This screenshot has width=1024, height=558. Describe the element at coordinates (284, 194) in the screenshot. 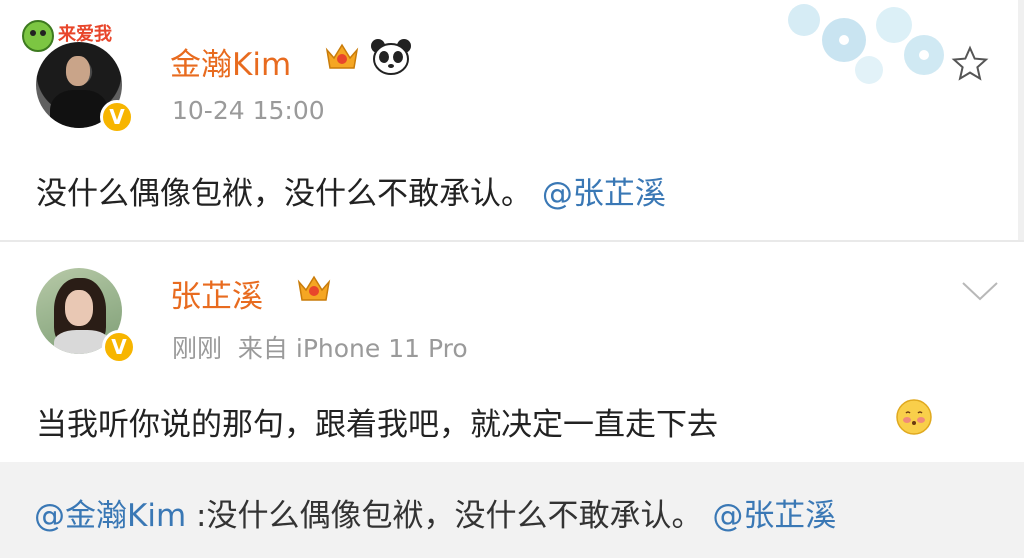

I see `post-body: 没什么偶像包袱，没什么不敢承认。` at that location.